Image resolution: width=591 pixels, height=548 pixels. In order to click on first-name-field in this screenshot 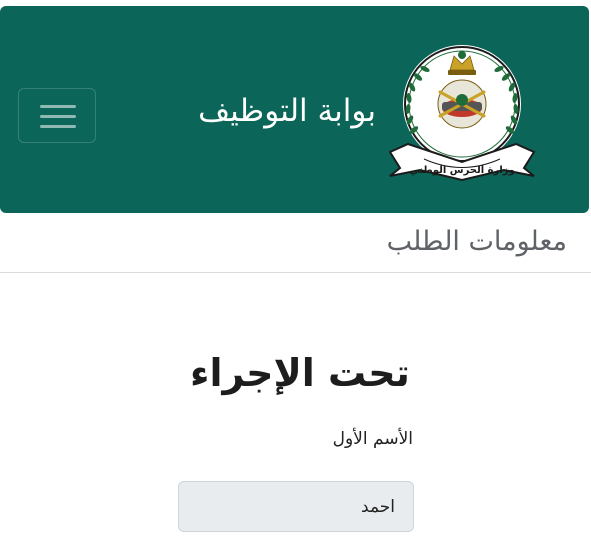, I will do `click(296, 506)`.